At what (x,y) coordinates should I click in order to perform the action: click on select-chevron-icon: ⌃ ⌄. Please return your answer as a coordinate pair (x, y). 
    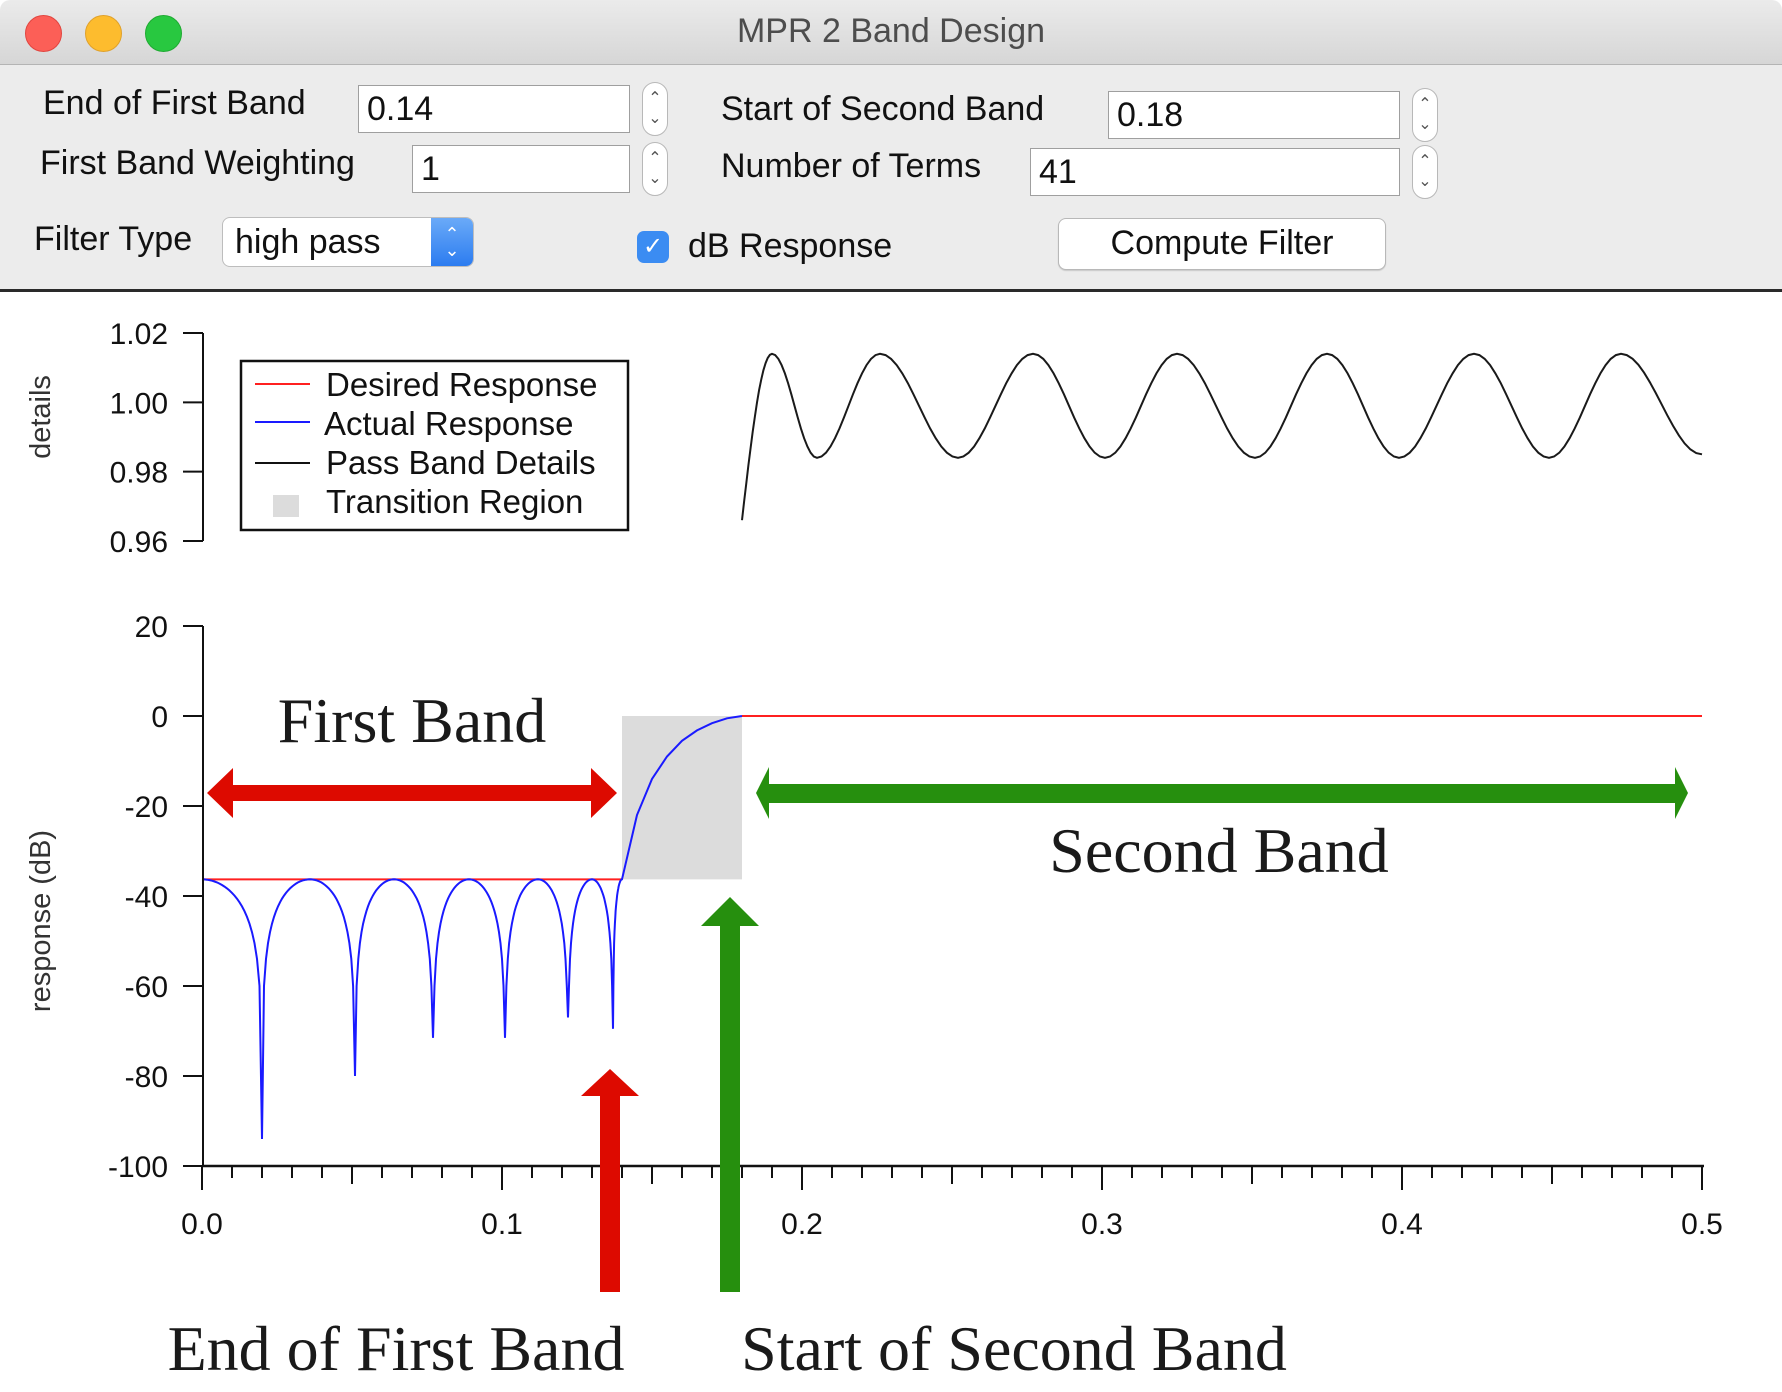
    Looking at the image, I should click on (452, 242).